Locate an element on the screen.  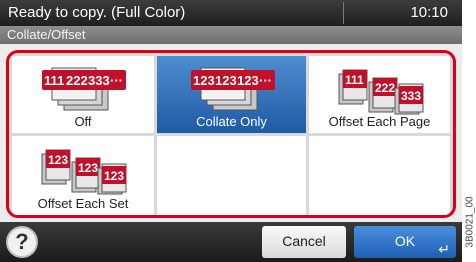
offset-each-set-icon: 123 123 123 is located at coordinates (83, 169).